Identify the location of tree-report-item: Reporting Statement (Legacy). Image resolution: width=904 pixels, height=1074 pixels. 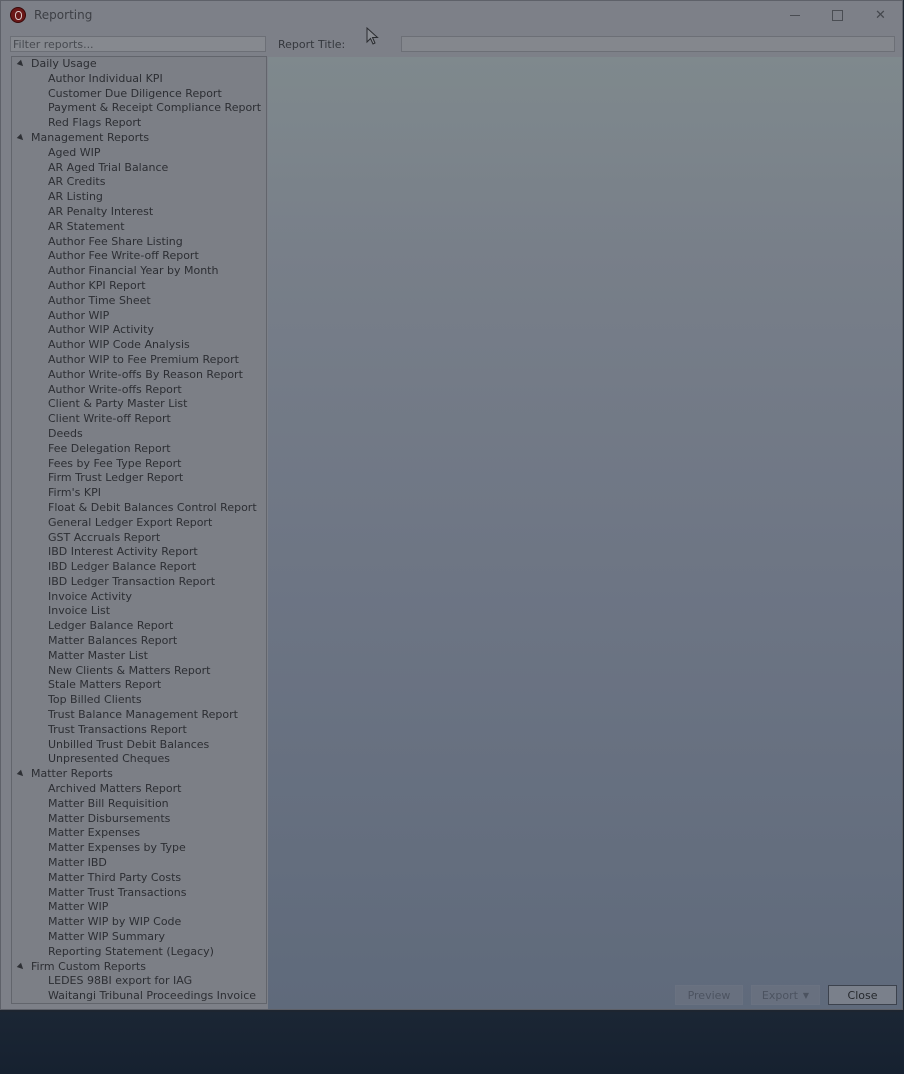
(139, 952).